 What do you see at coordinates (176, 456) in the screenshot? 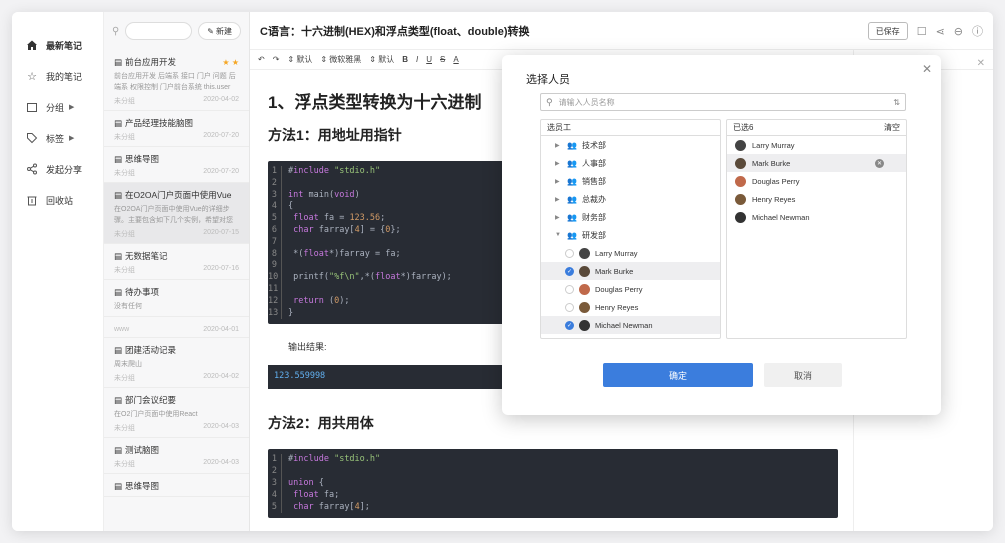
I see `note-item: ▤ 测试脑图 未分组 2020-04-03` at bounding box center [176, 456].